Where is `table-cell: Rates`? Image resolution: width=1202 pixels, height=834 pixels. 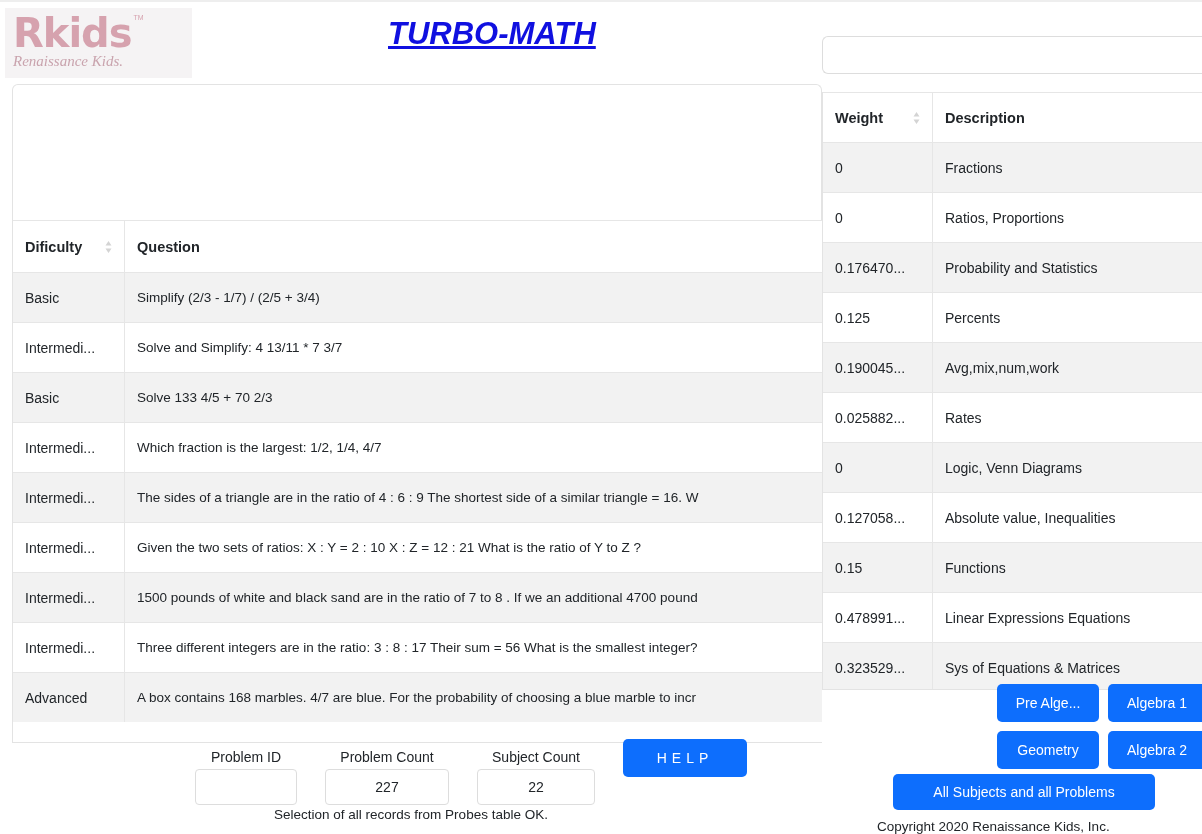
table-cell: Rates is located at coordinates (963, 417).